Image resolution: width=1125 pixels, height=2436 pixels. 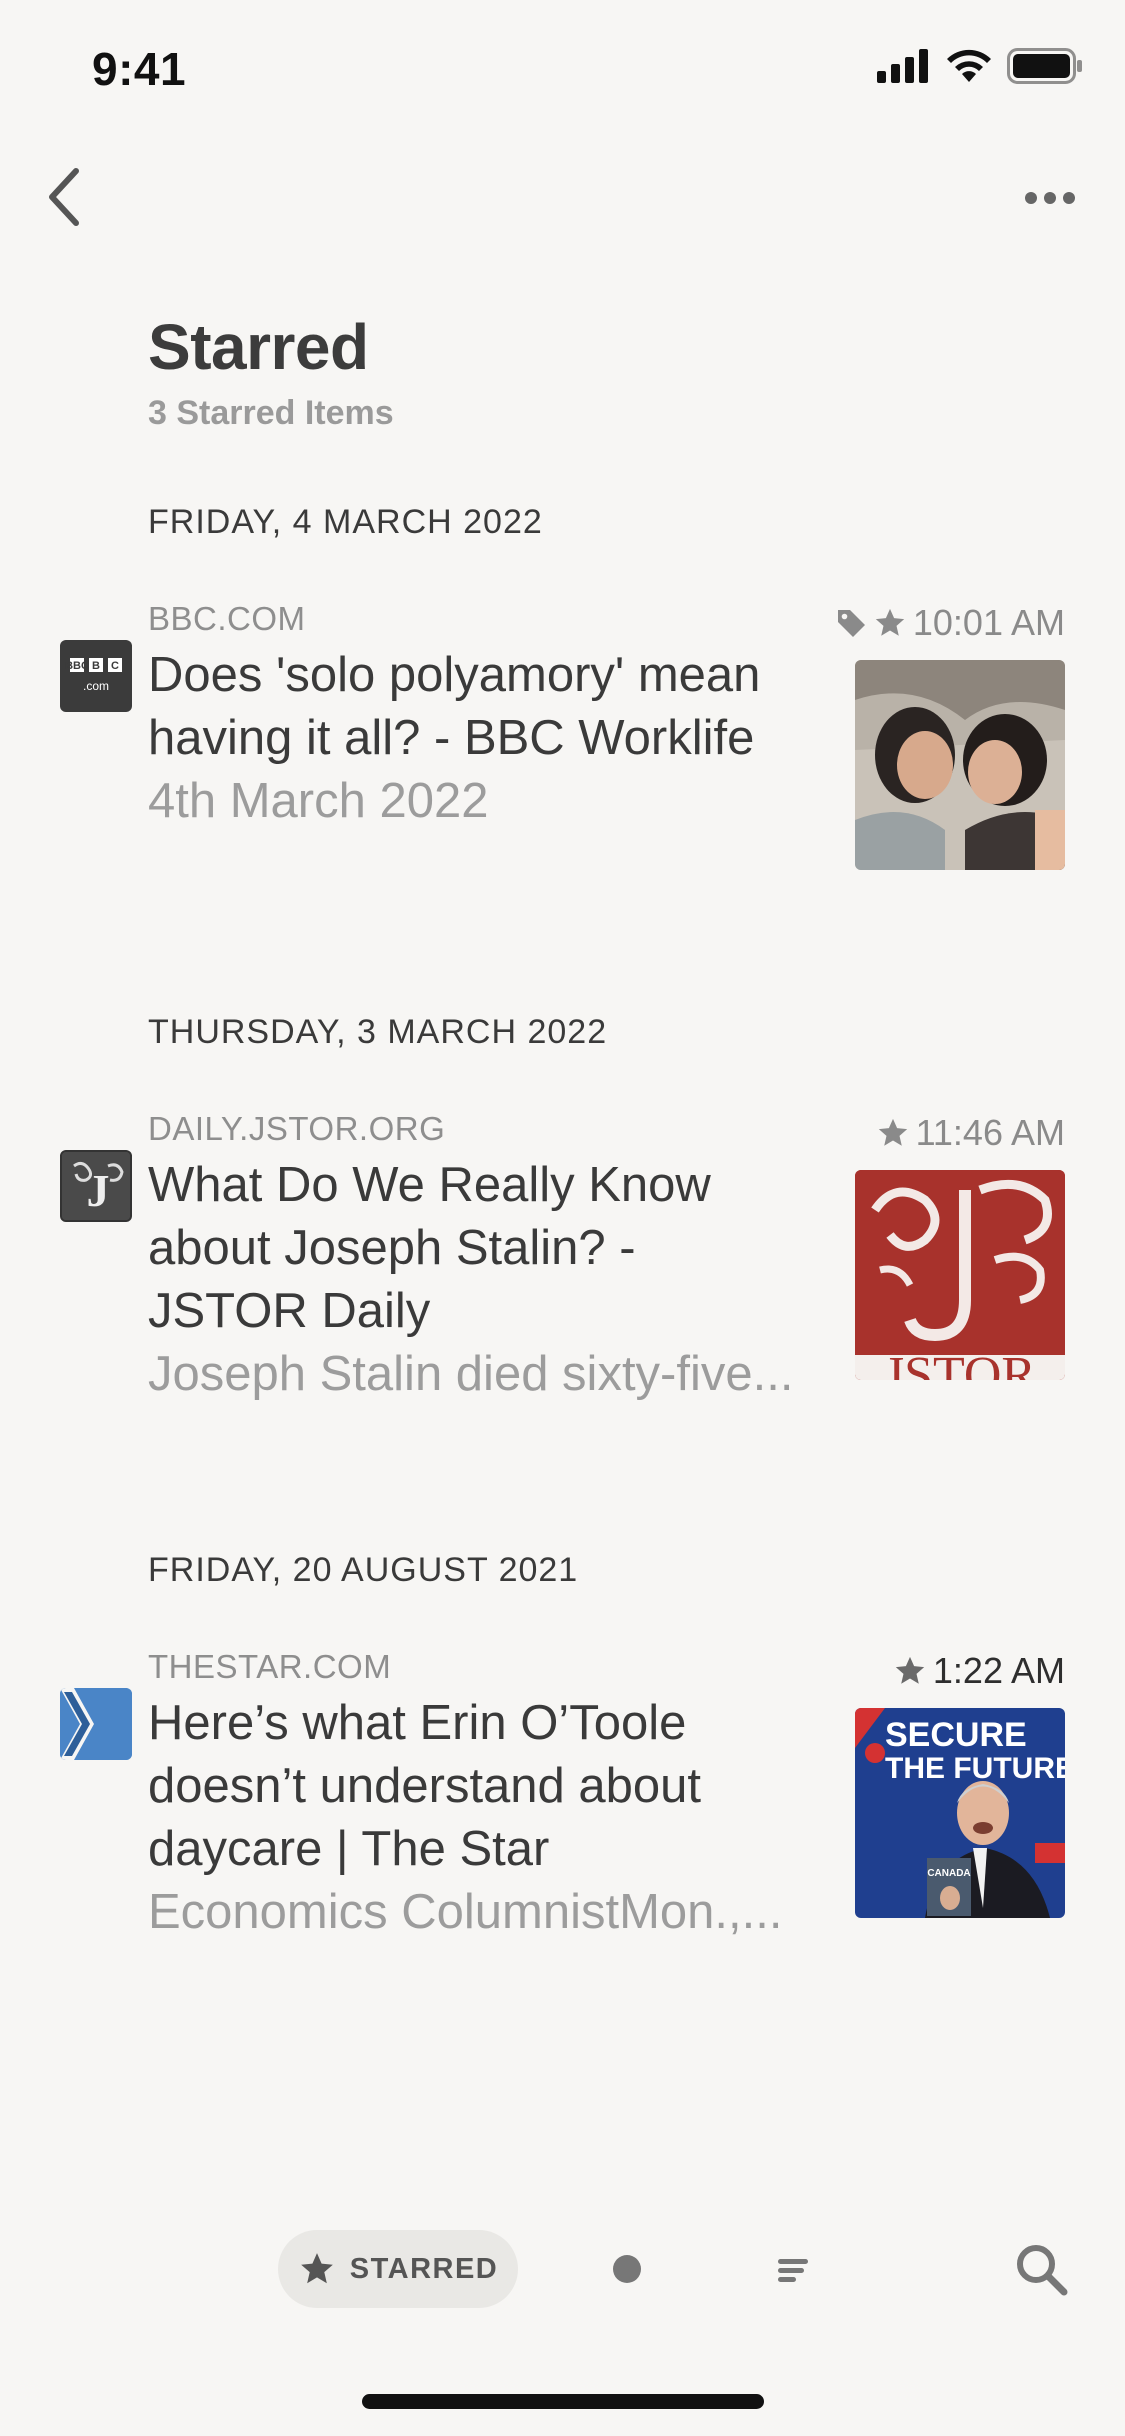 I want to click on page-header: Starred 3 Starred Items, so click(x=271, y=371).